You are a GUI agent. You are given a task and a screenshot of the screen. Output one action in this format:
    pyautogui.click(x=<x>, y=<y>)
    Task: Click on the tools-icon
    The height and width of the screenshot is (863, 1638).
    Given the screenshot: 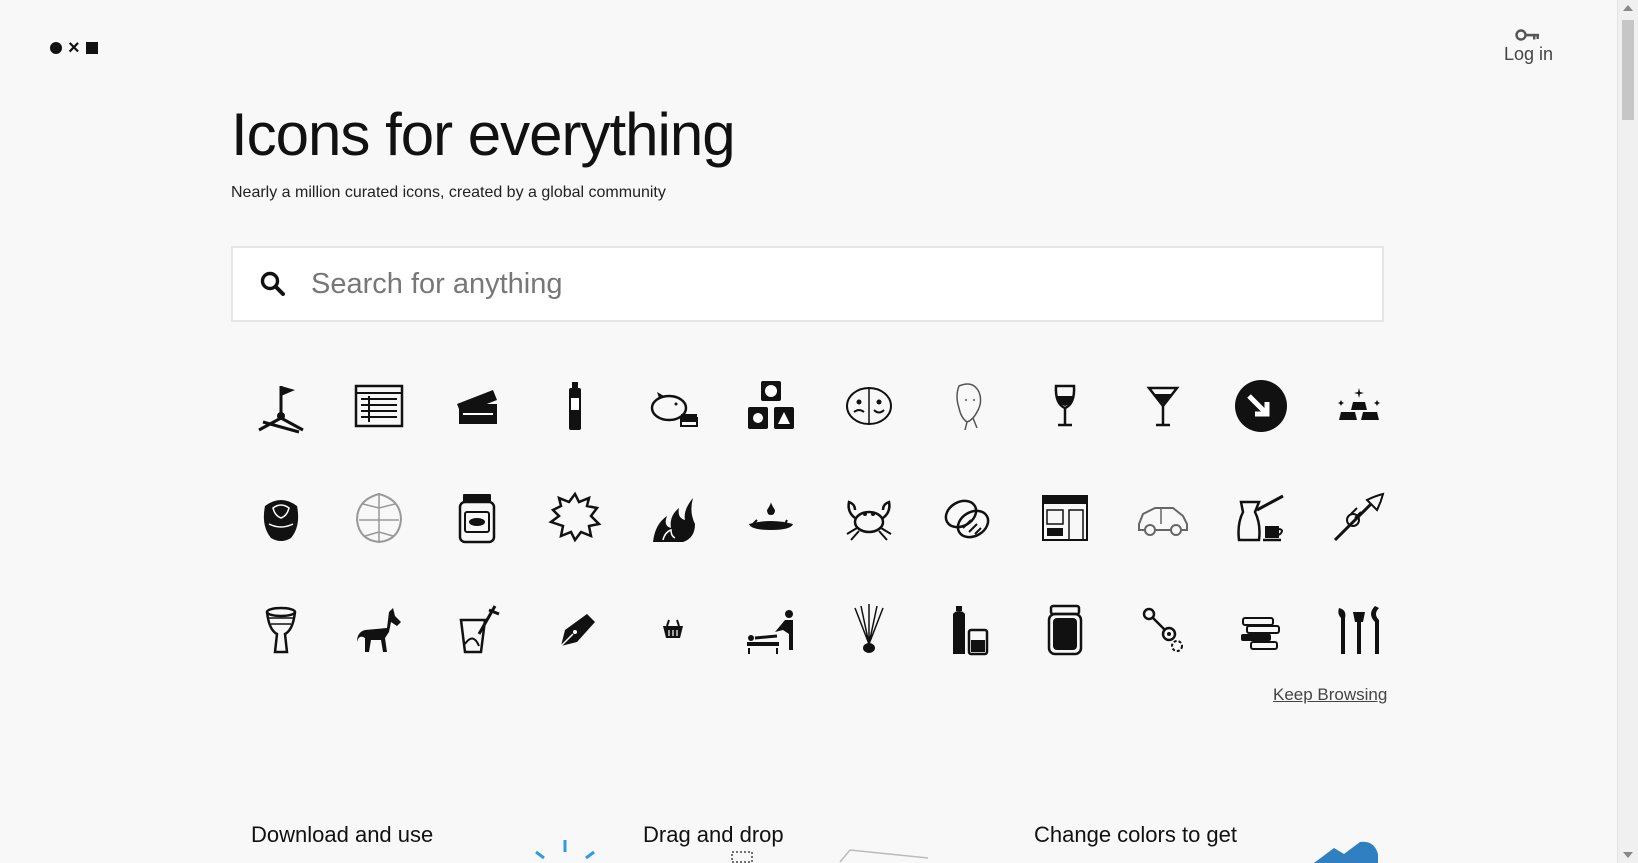 What is the action you would take?
    pyautogui.click(x=1359, y=630)
    